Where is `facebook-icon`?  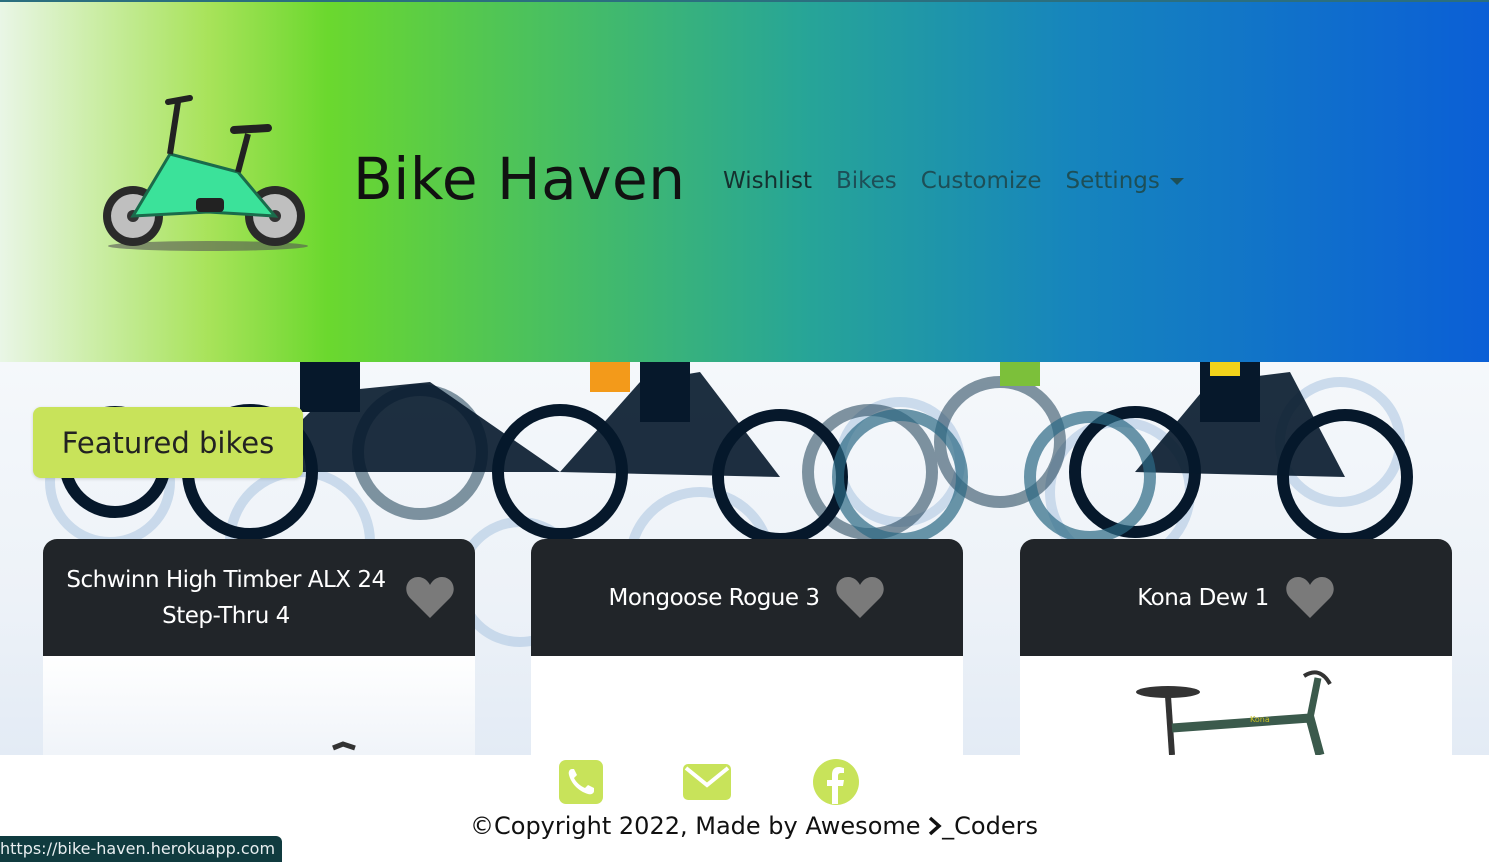 facebook-icon is located at coordinates (836, 782).